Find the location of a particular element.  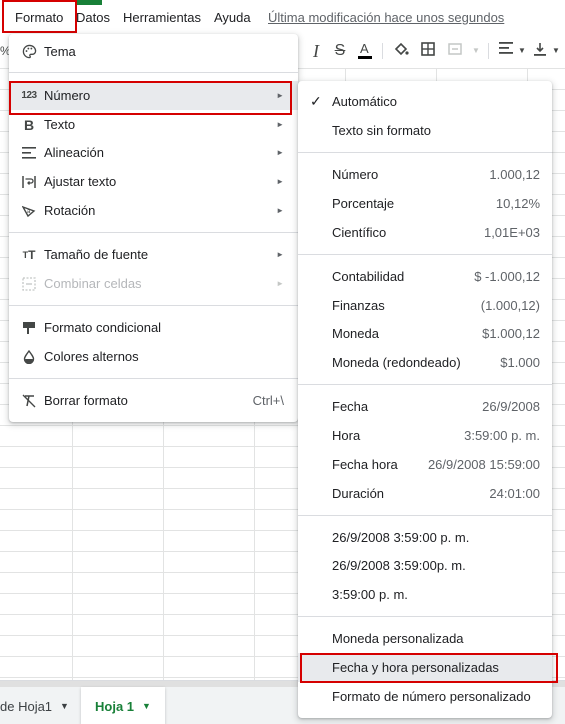

format-example: $1.000 is located at coordinates (520, 362).